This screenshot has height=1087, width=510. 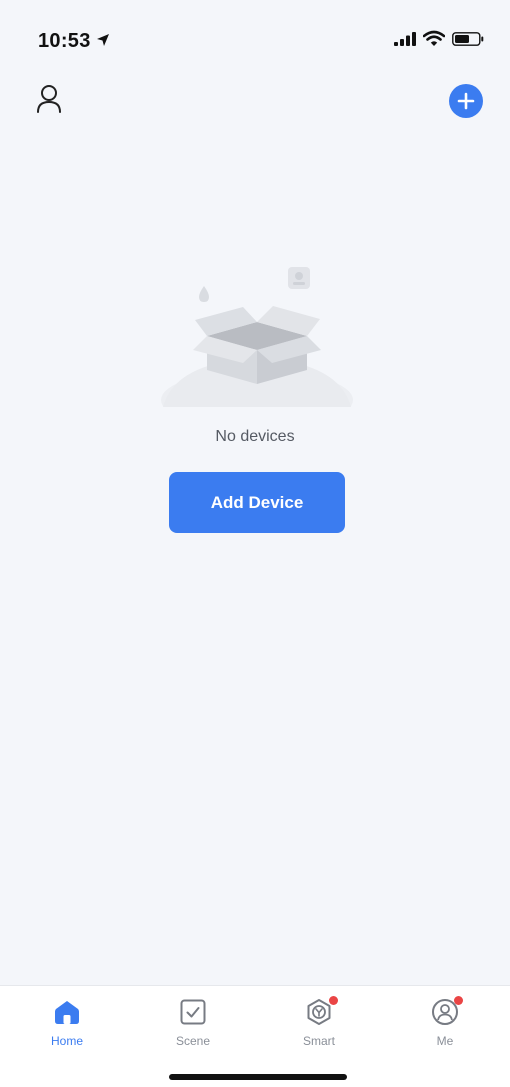 I want to click on scene-check-icon, so click(x=193, y=1012).